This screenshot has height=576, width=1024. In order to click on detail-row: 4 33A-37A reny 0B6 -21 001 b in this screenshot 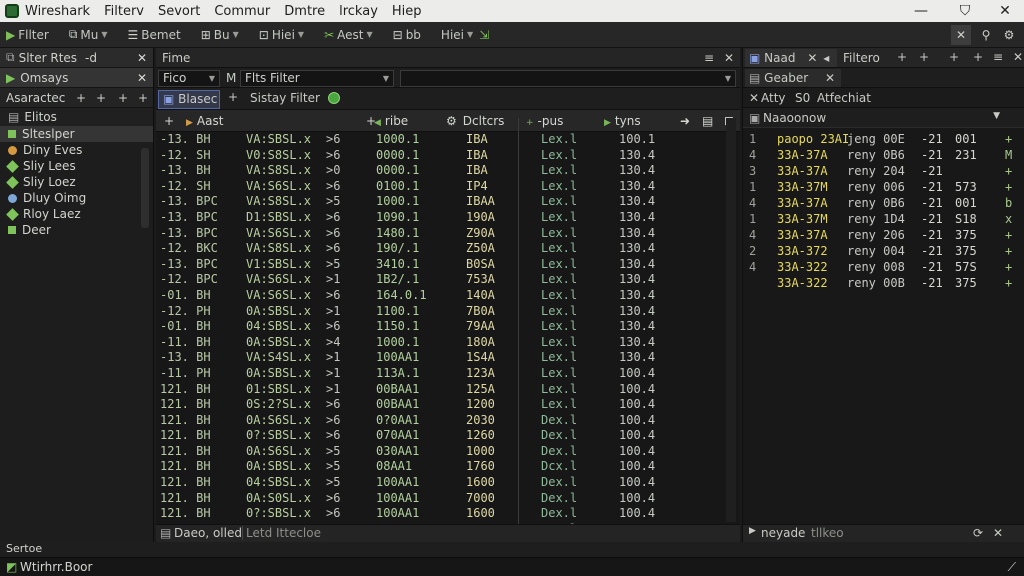, I will do `click(883, 204)`.